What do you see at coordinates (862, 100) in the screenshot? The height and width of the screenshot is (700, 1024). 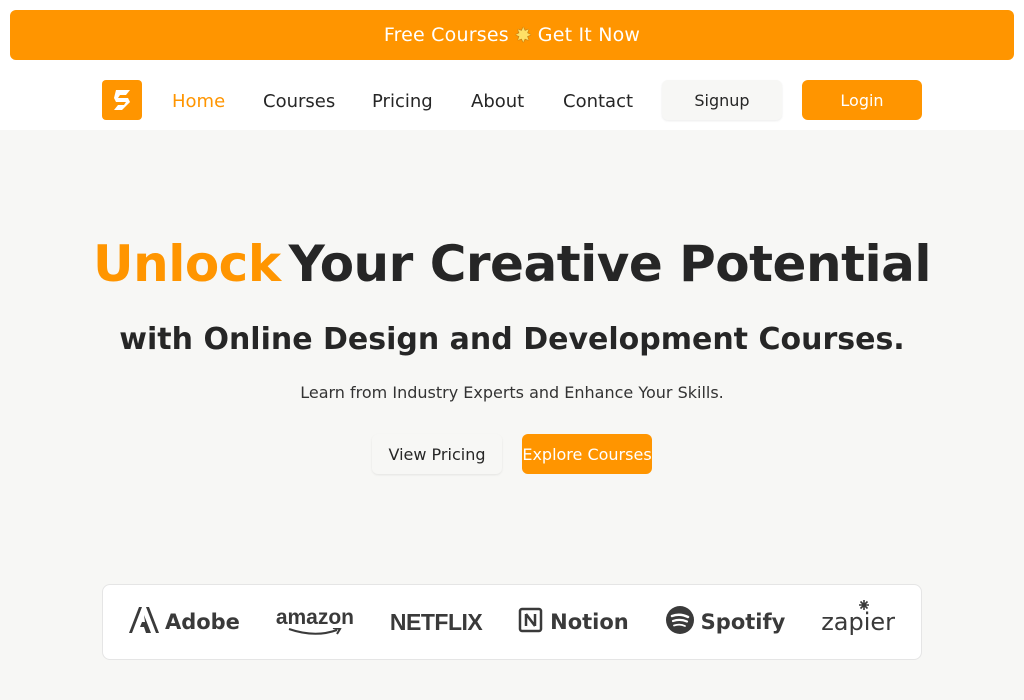 I see `login-button: Login` at bounding box center [862, 100].